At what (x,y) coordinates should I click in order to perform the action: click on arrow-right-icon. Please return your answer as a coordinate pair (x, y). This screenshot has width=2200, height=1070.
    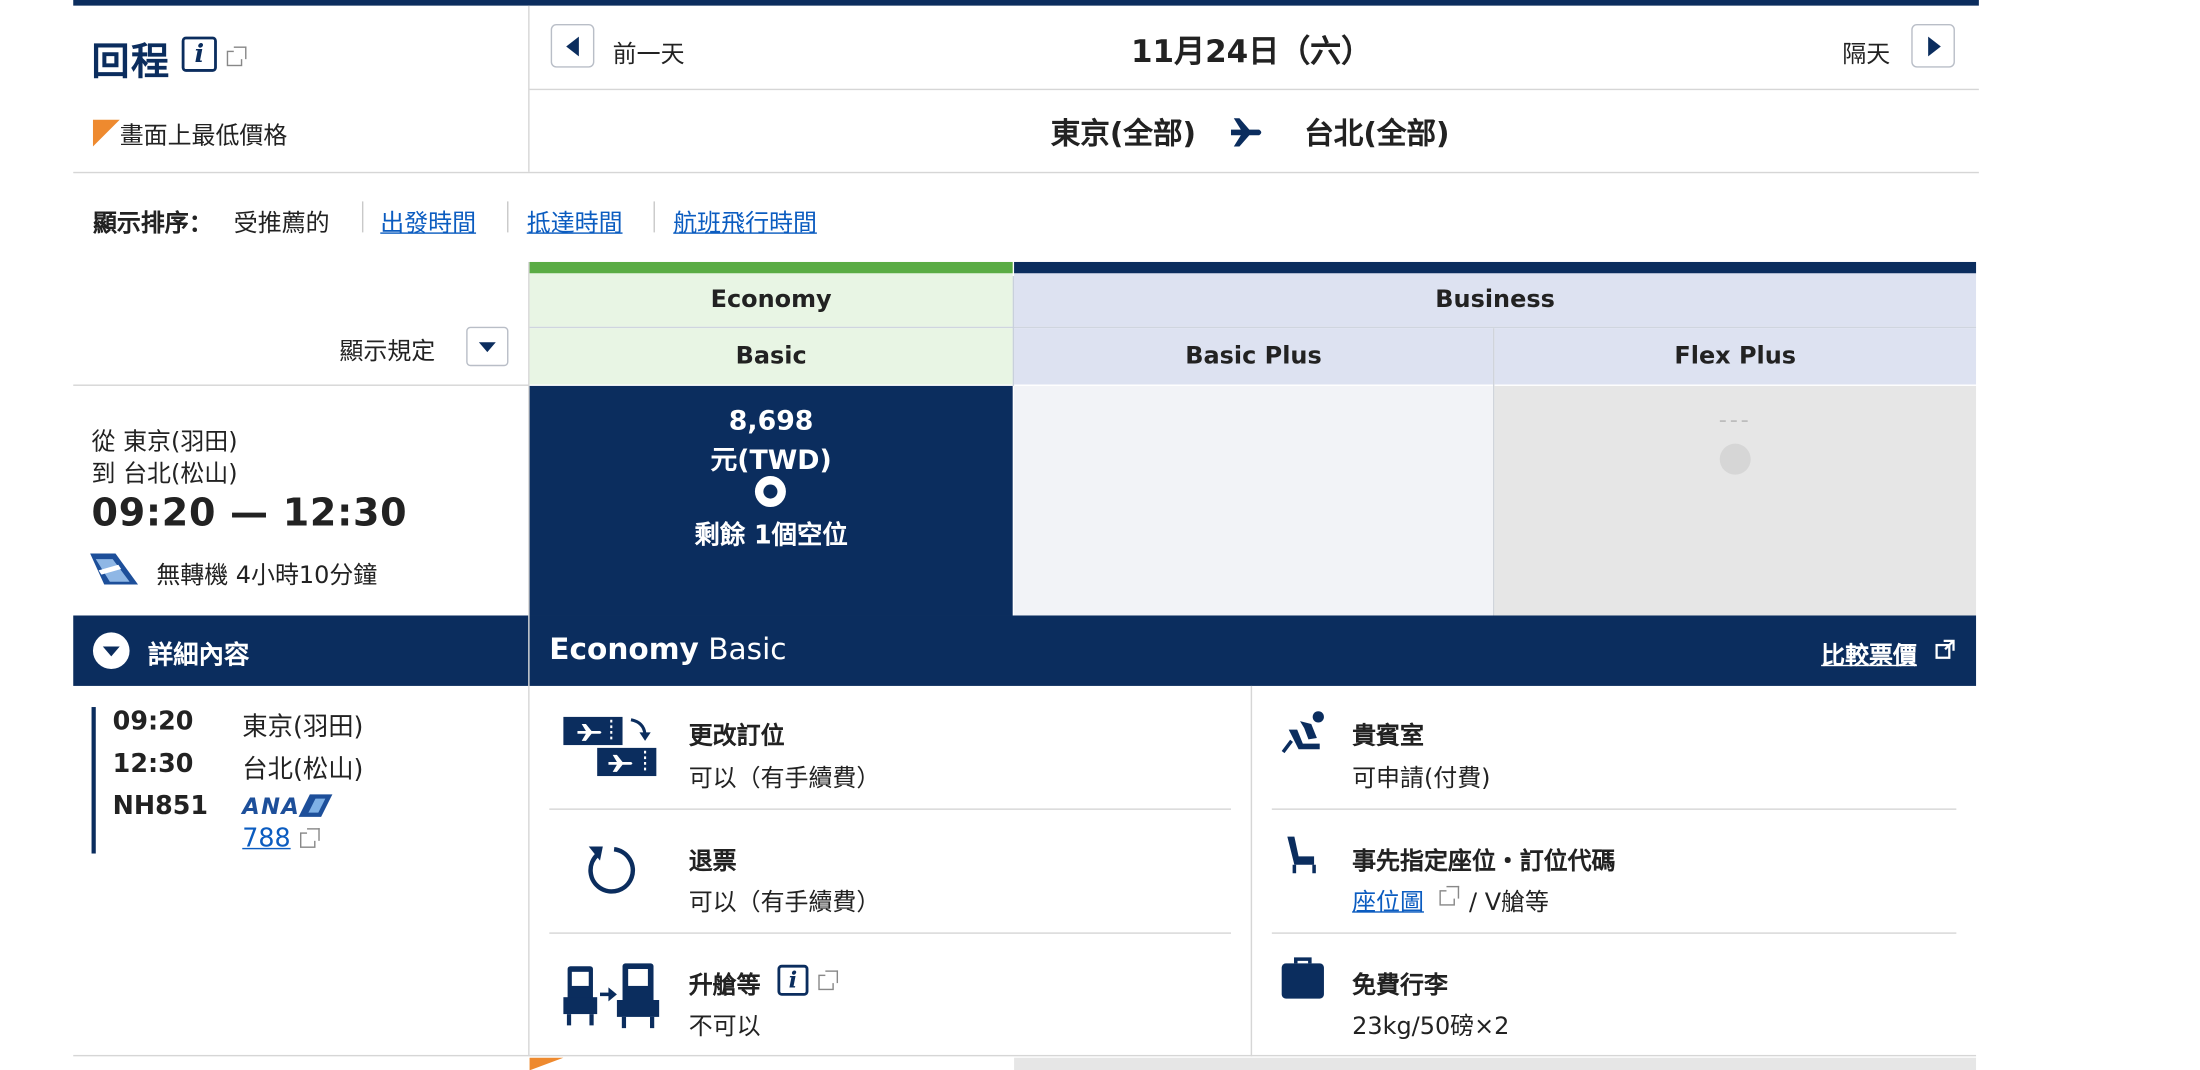
    Looking at the image, I should click on (1934, 46).